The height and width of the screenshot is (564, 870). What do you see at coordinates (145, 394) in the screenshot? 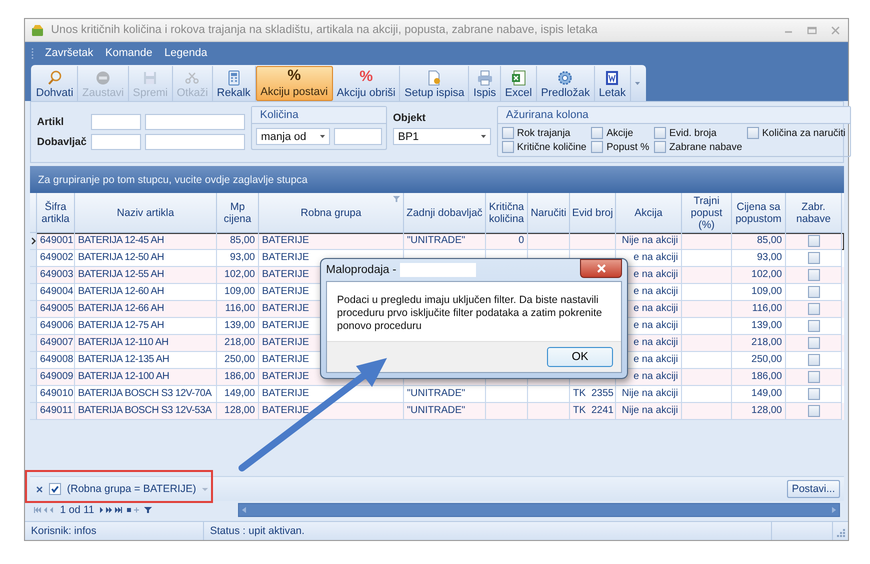
I see `table-cell-text: BATERIJA BOSCH S3 12V-70A` at bounding box center [145, 394].